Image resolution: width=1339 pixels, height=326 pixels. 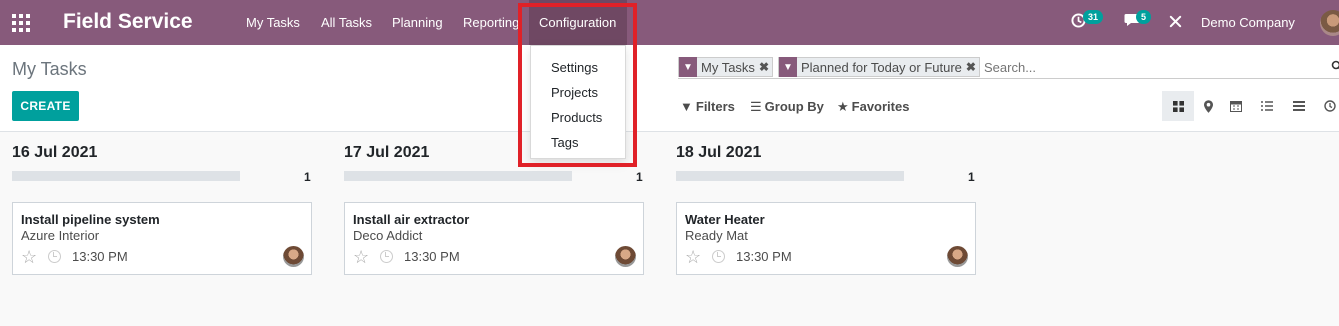 I want to click on task-title: Water Heater, so click(x=725, y=219).